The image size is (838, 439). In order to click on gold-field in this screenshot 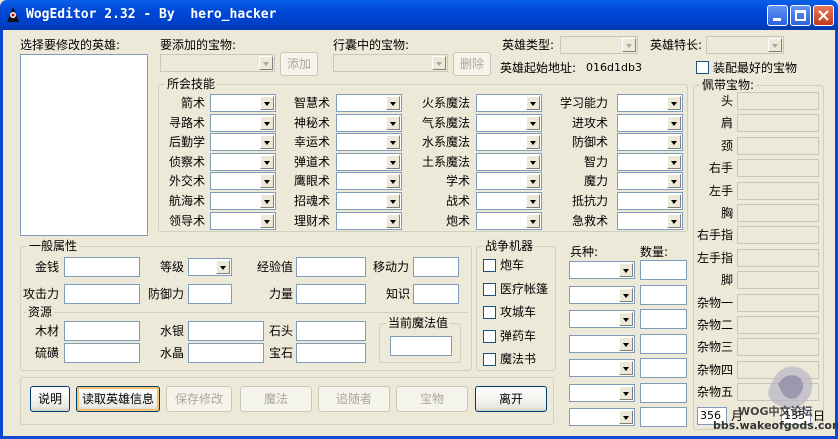, I will do `click(102, 267)`.